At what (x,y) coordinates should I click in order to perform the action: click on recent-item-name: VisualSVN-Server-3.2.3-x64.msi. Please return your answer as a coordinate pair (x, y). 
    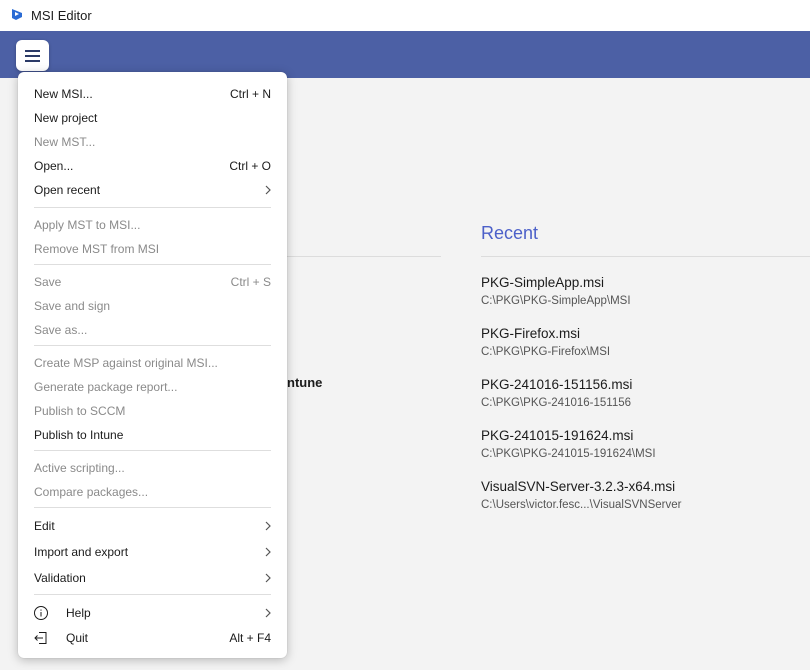
    Looking at the image, I should click on (578, 486).